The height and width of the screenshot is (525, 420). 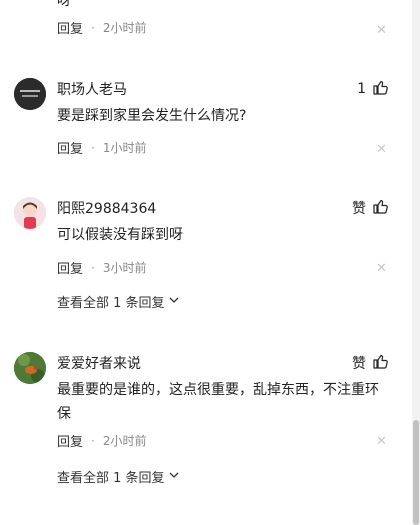 I want to click on comment-meta: 回复 · 3小时前, so click(x=102, y=268).